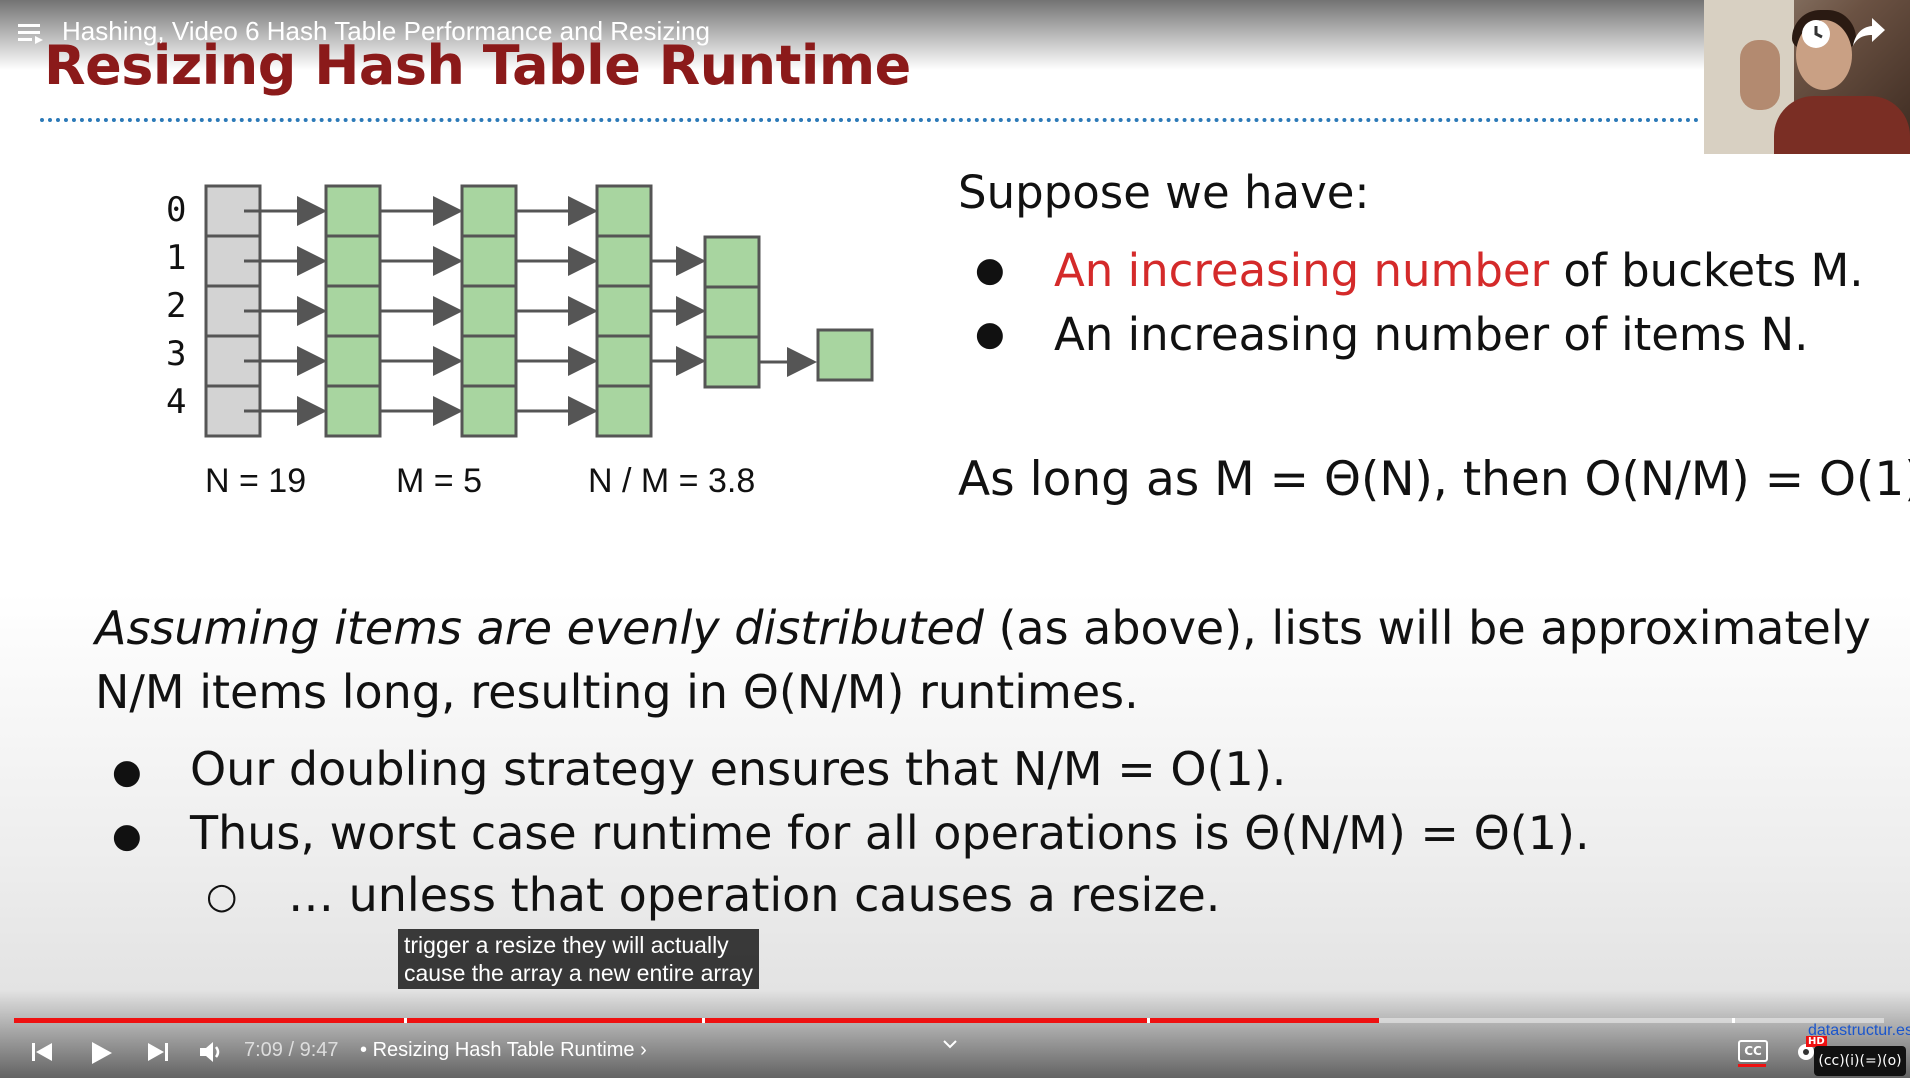  What do you see at coordinates (1431, 334) in the screenshot?
I see `right-bullet-2: An increasing number of items N.` at bounding box center [1431, 334].